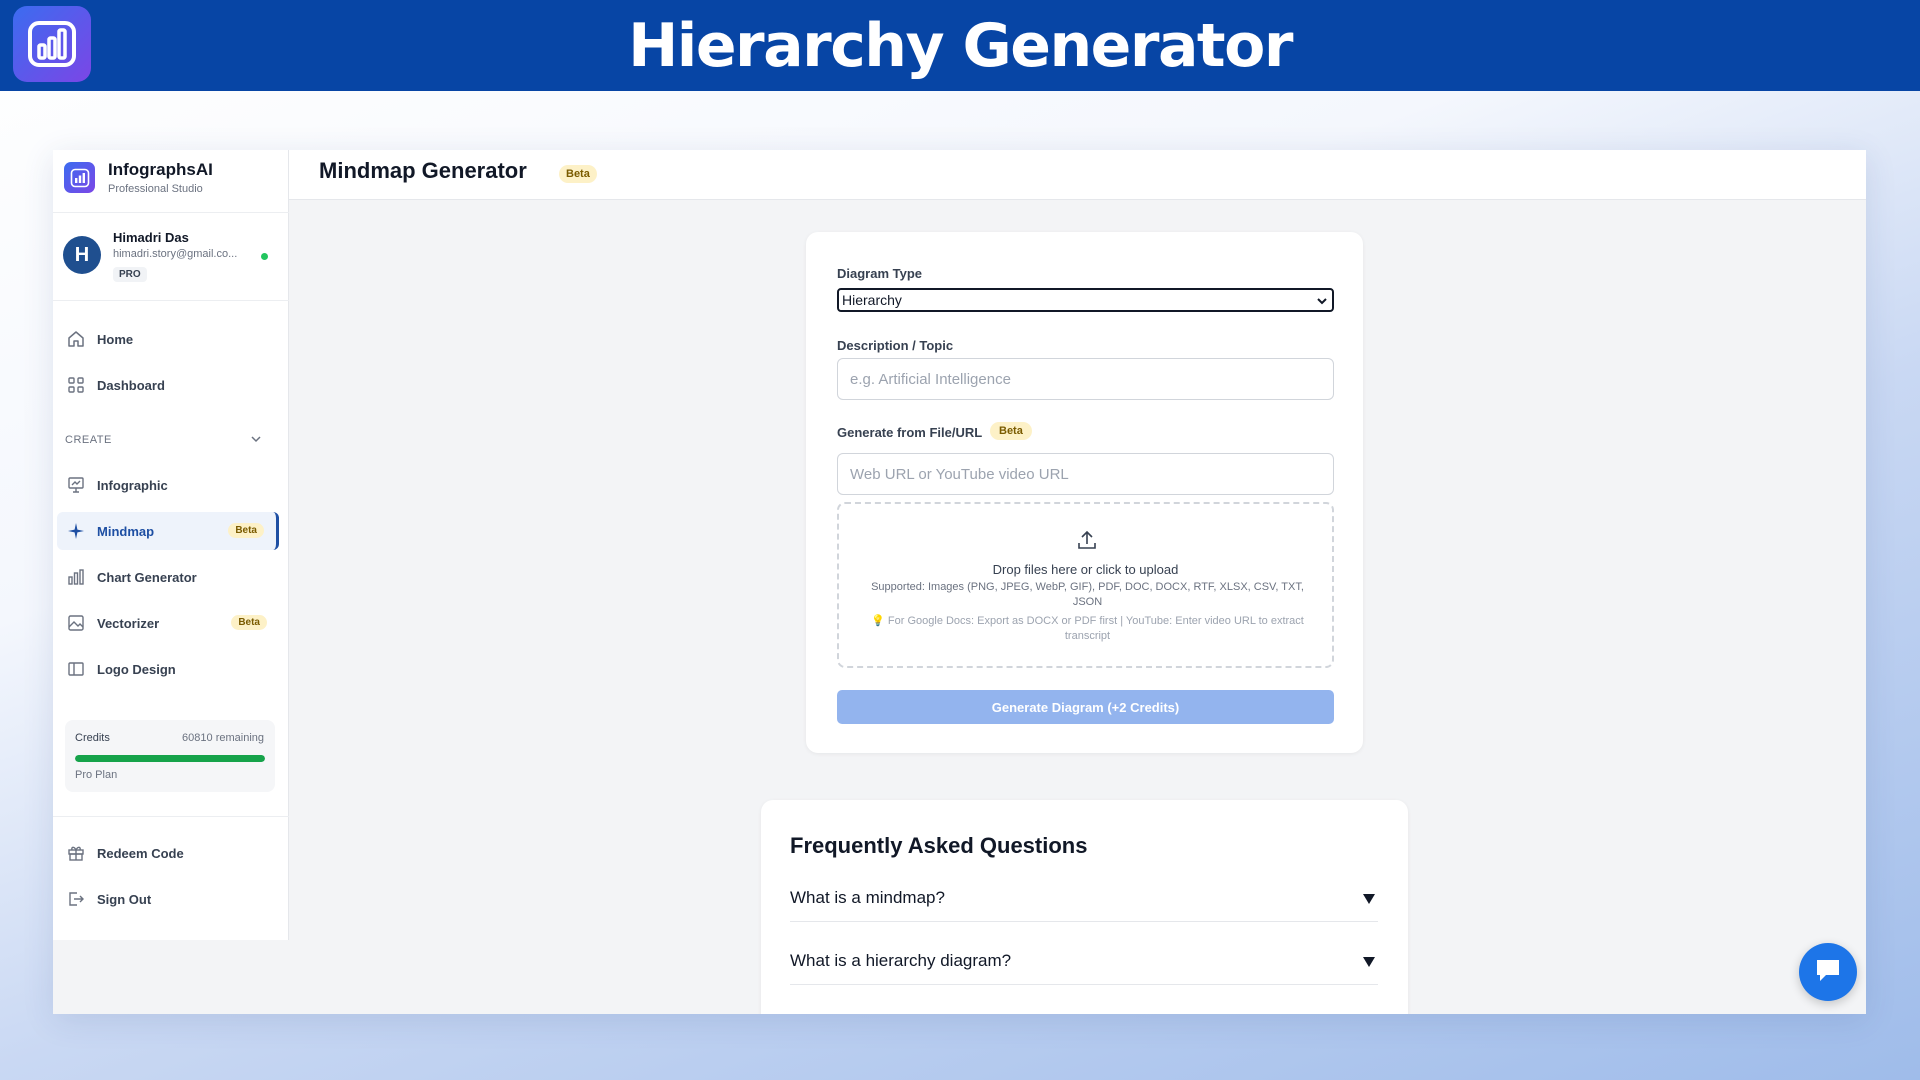  I want to click on faq-item: What is a mindmap?, so click(1084, 901).